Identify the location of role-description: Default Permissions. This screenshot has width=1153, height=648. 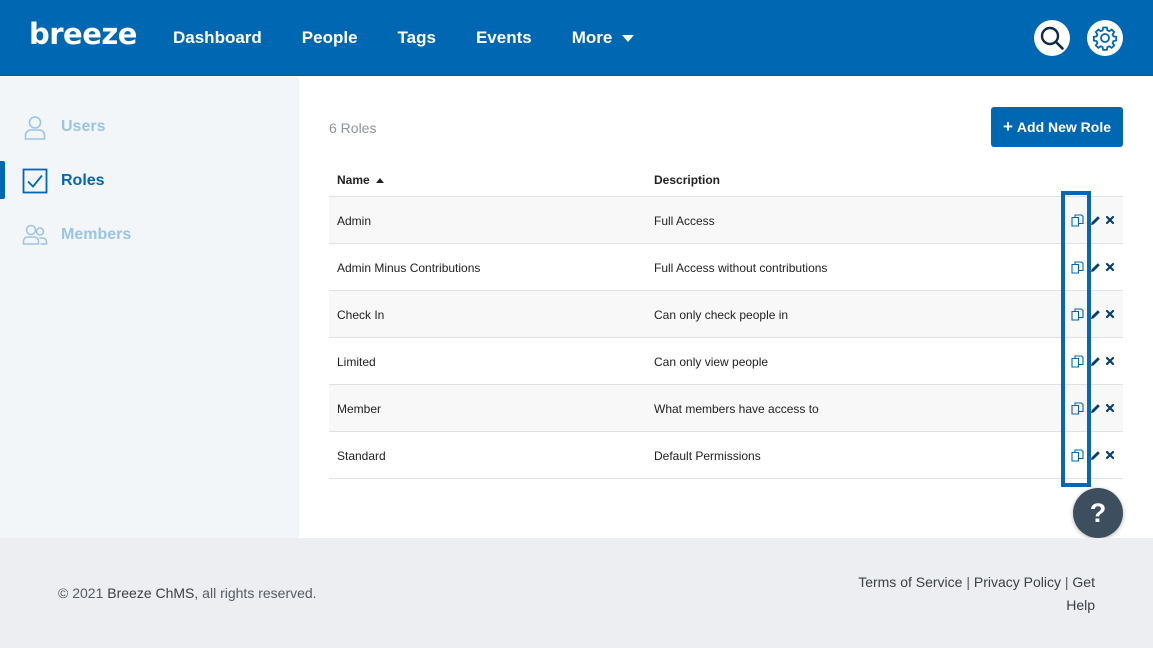
(707, 456).